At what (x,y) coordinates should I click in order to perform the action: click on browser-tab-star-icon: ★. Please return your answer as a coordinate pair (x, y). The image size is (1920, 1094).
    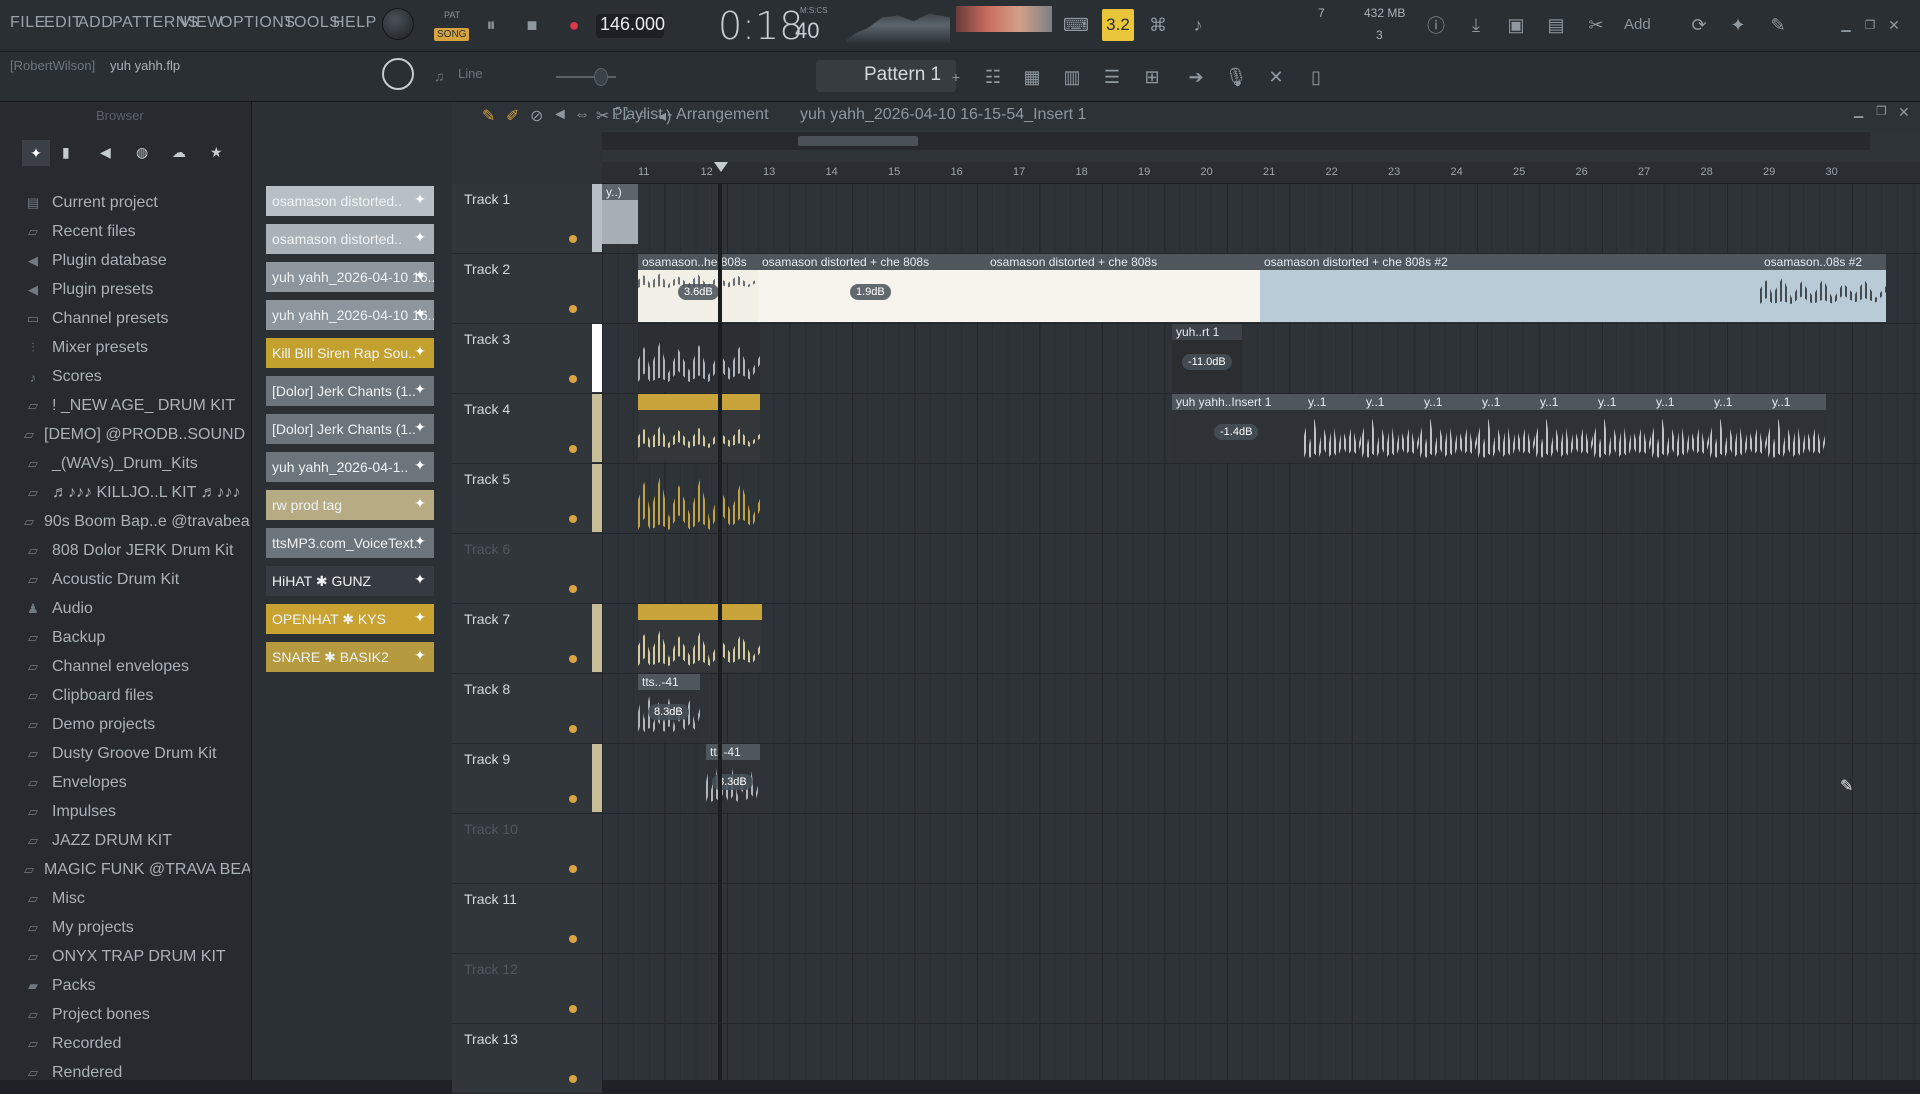
    Looking at the image, I should click on (216, 152).